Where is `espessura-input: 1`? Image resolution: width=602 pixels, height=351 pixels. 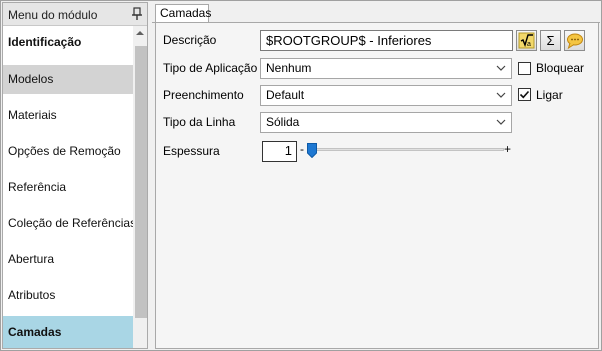
espessura-input: 1 is located at coordinates (279, 151).